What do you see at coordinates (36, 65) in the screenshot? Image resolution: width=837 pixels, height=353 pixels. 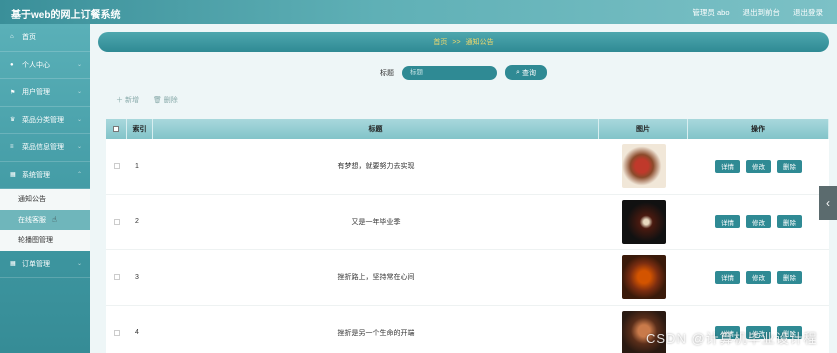 I see `sidebar-item-label: 个人中心` at bounding box center [36, 65].